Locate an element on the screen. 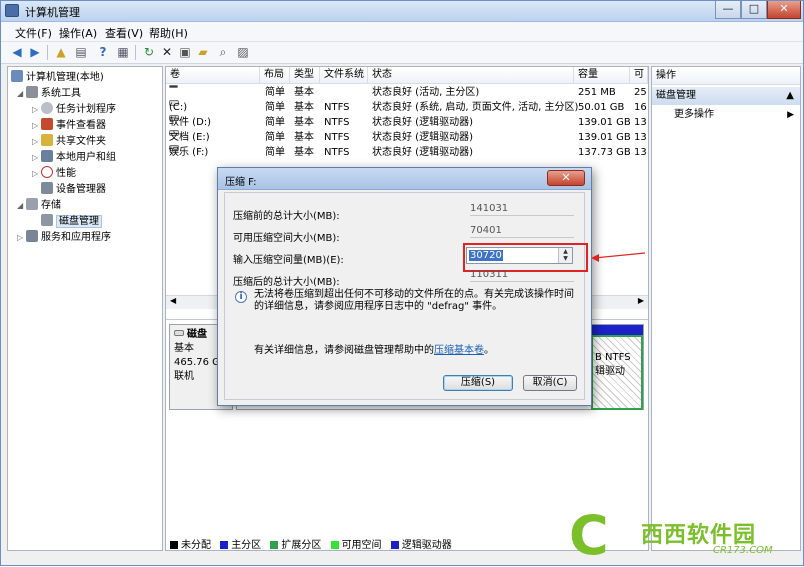  up-folder-icon: ▲ is located at coordinates (61, 52).